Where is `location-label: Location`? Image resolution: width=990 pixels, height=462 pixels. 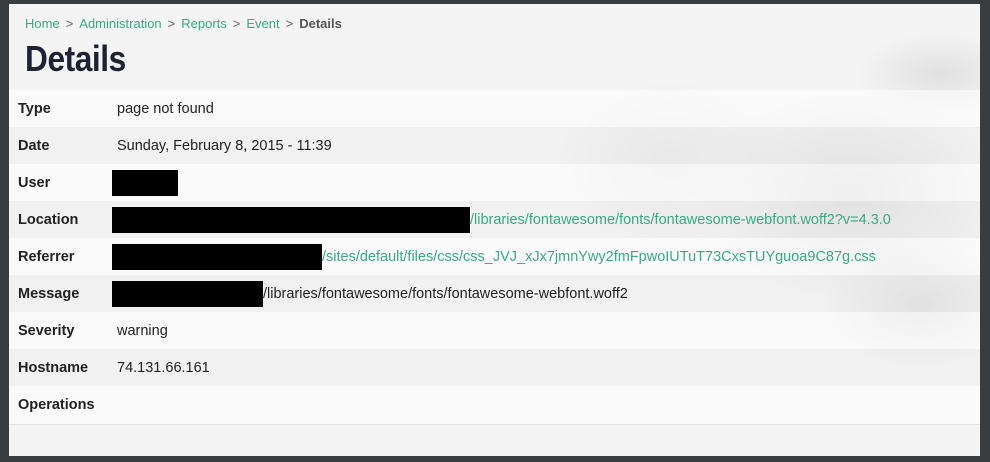
location-label: Location is located at coordinates (60, 219).